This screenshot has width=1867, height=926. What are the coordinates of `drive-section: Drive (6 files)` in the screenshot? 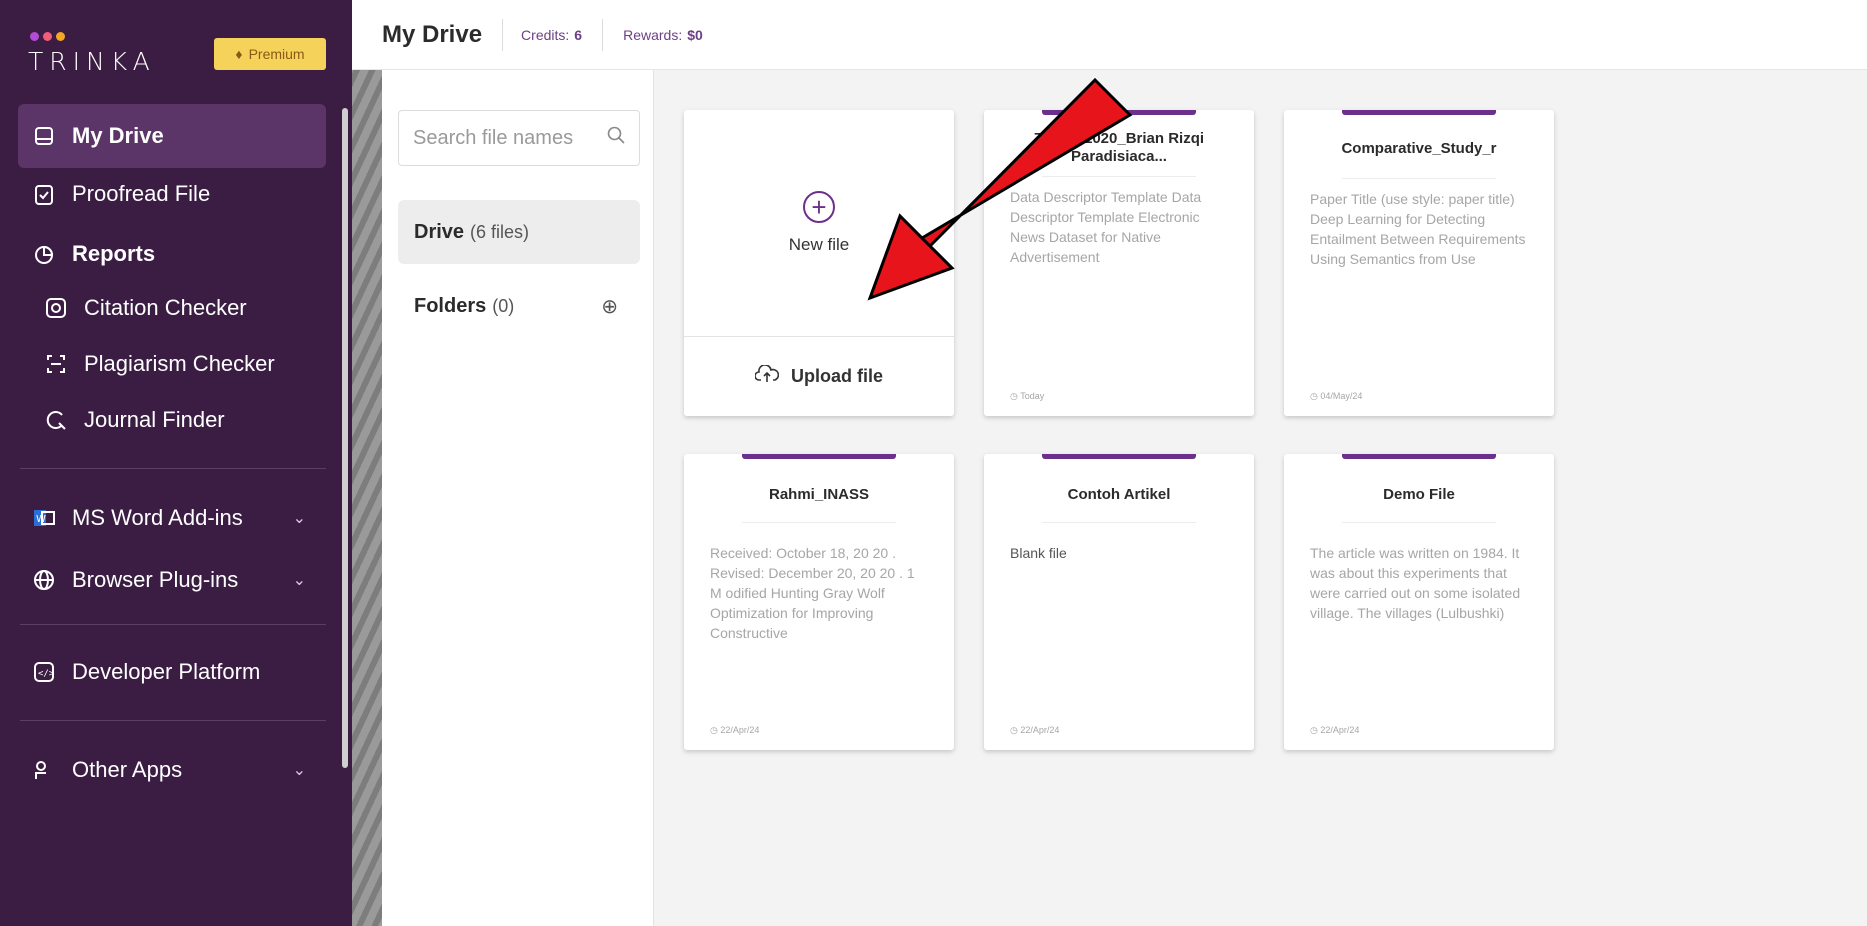 It's located at (519, 232).